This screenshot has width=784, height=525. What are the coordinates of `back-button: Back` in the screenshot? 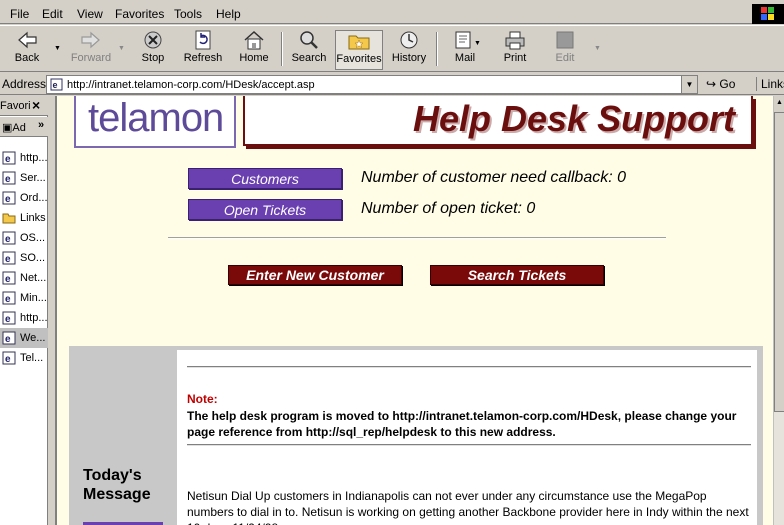 It's located at (27, 50).